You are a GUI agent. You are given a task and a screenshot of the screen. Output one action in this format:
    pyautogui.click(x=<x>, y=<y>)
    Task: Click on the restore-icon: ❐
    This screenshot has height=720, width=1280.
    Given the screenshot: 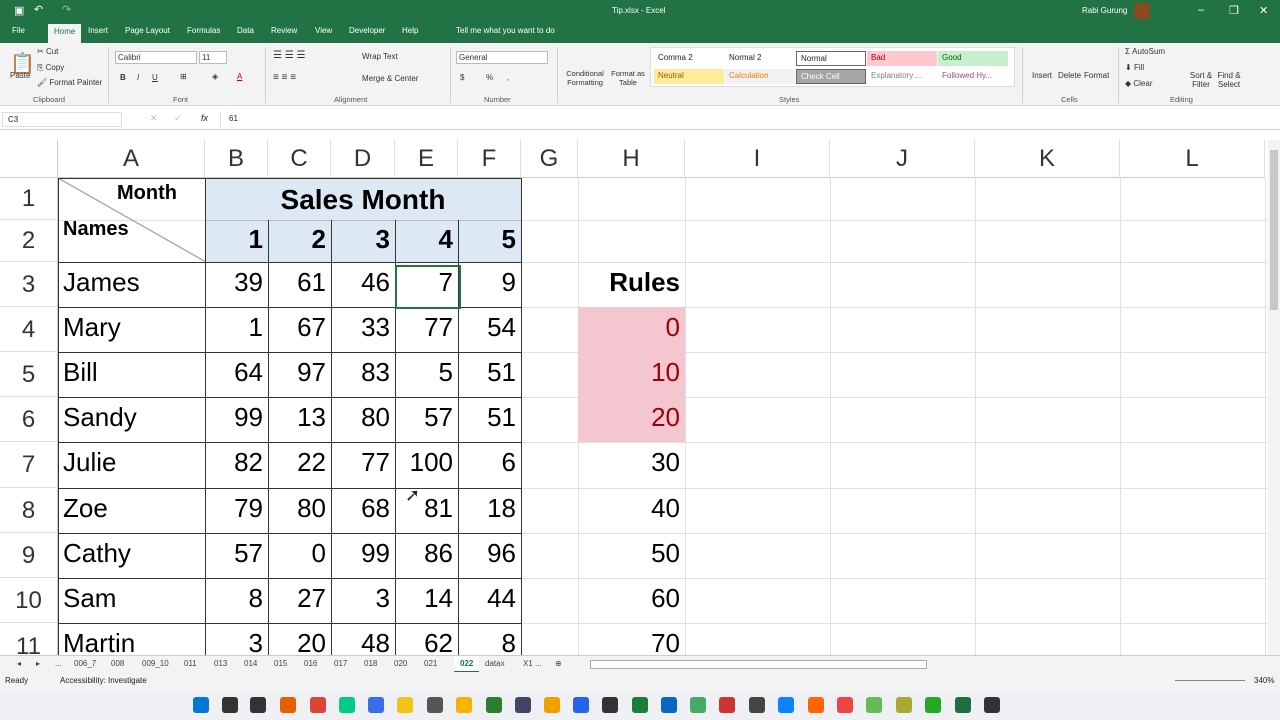 What is the action you would take?
    pyautogui.click(x=1234, y=10)
    